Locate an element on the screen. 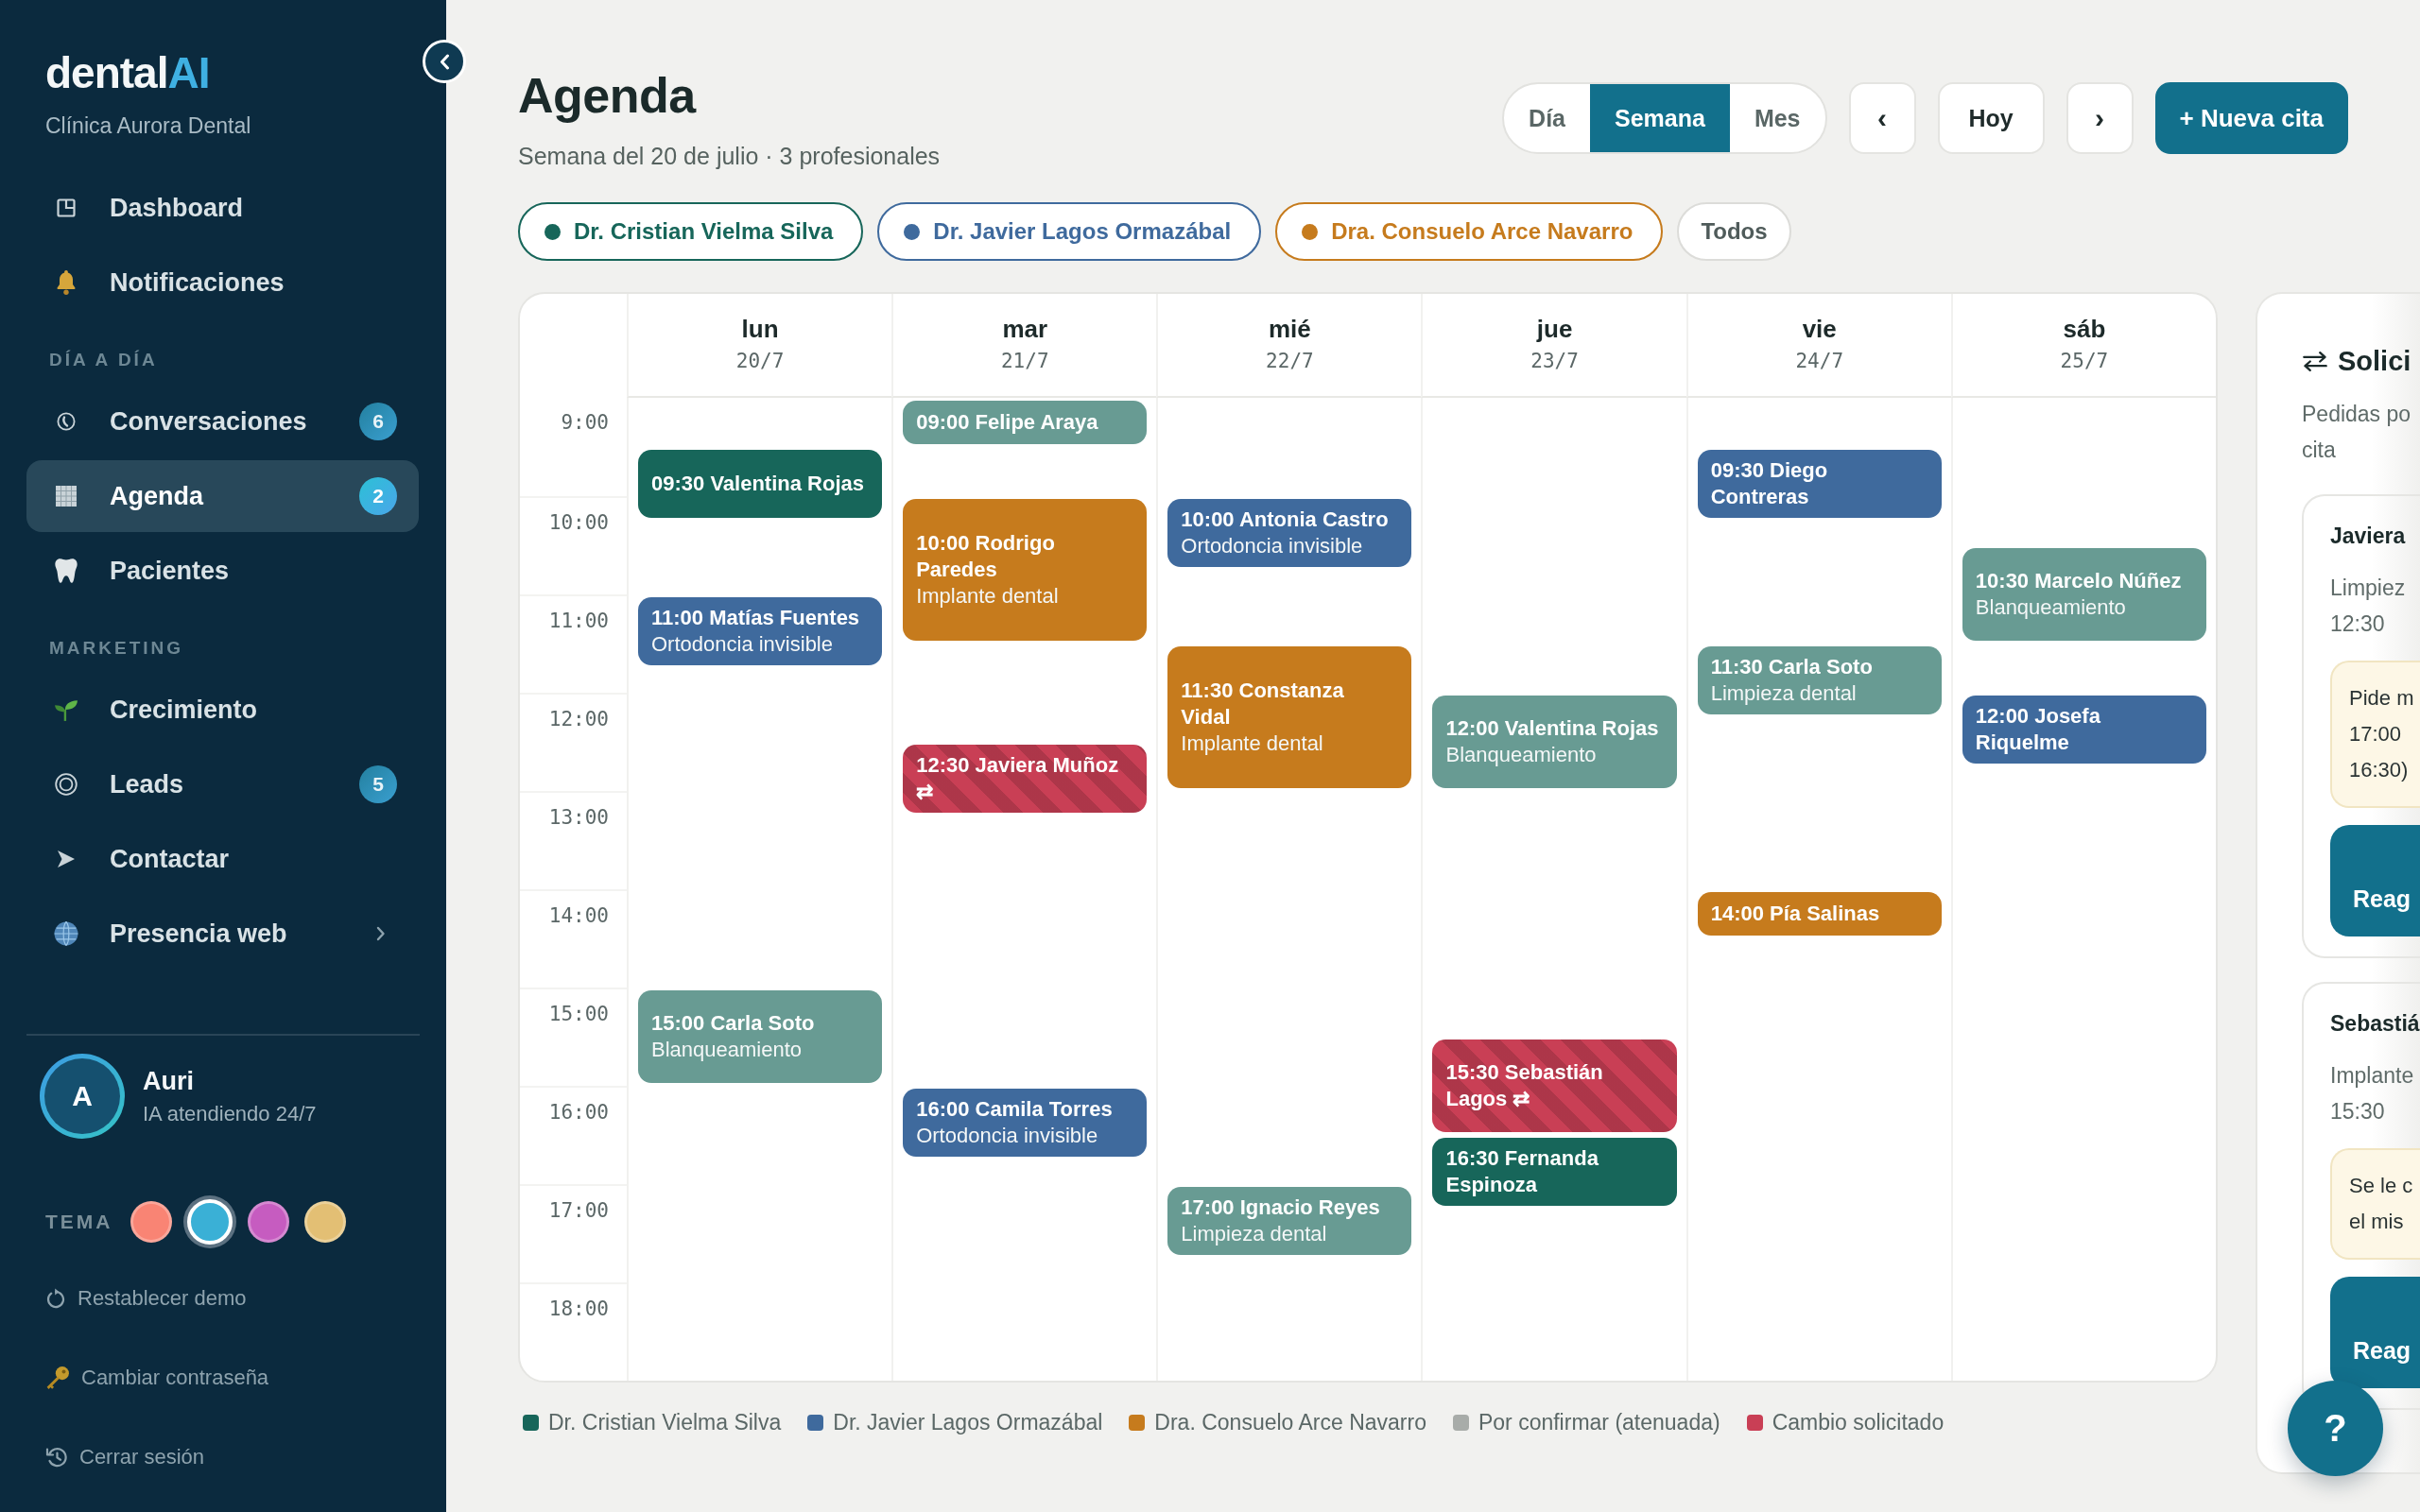 The image size is (2420, 1512). appointment-block: 10:00 Antonia Castro Ortodoncia invisible is located at coordinates (1289, 533).